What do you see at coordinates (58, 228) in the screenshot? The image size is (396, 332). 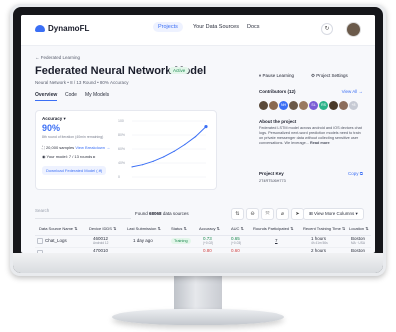 I see `col-data-source: Data Source Name ⇅` at bounding box center [58, 228].